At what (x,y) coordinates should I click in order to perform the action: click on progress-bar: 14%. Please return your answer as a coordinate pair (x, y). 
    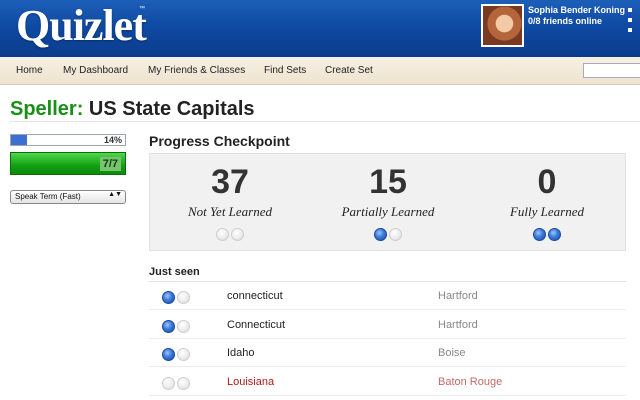
    Looking at the image, I should click on (68, 140).